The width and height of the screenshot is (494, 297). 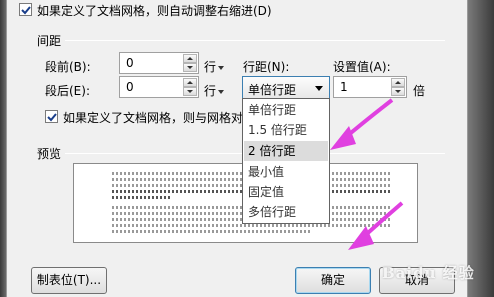 I want to click on set-value-down-button, so click(x=398, y=91).